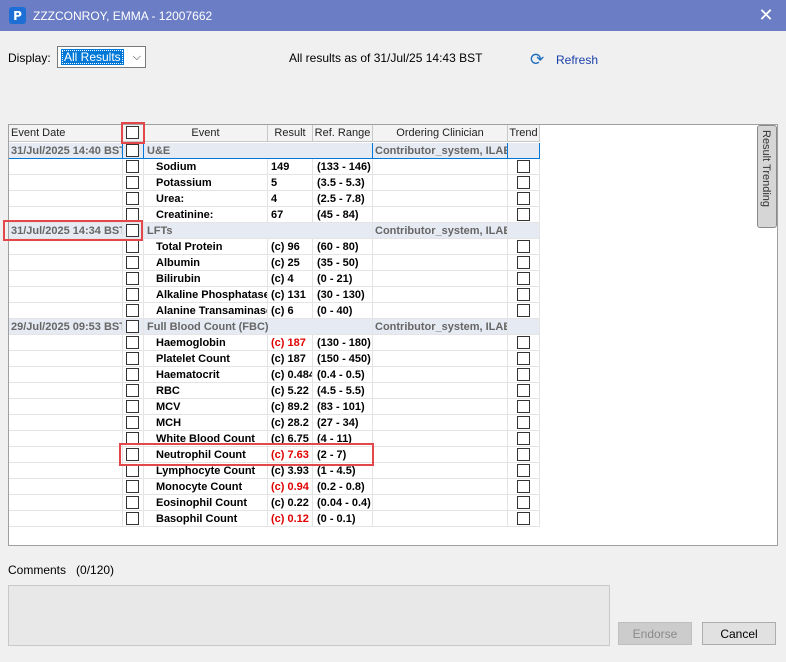  Describe the element at coordinates (290, 311) in the screenshot. I see `result-value-cell: (c) 6` at that location.